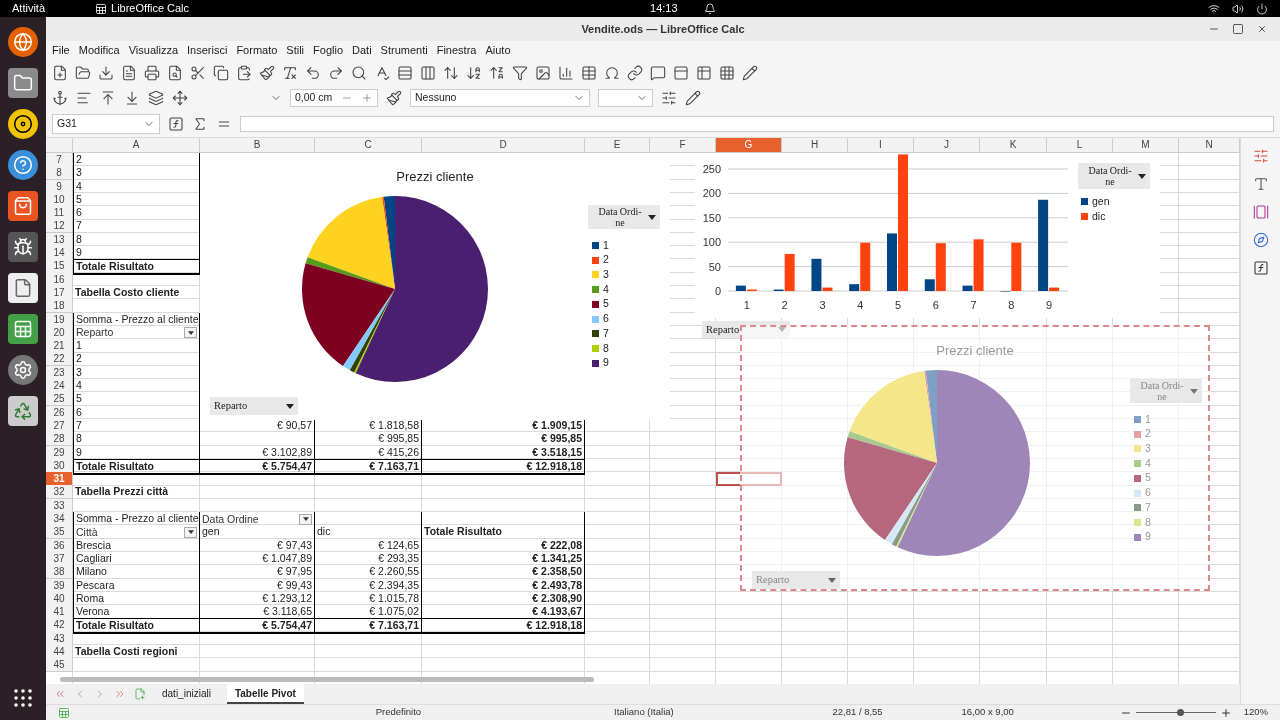  Describe the element at coordinates (295, 50) in the screenshot. I see `menu-item: Stili` at that location.